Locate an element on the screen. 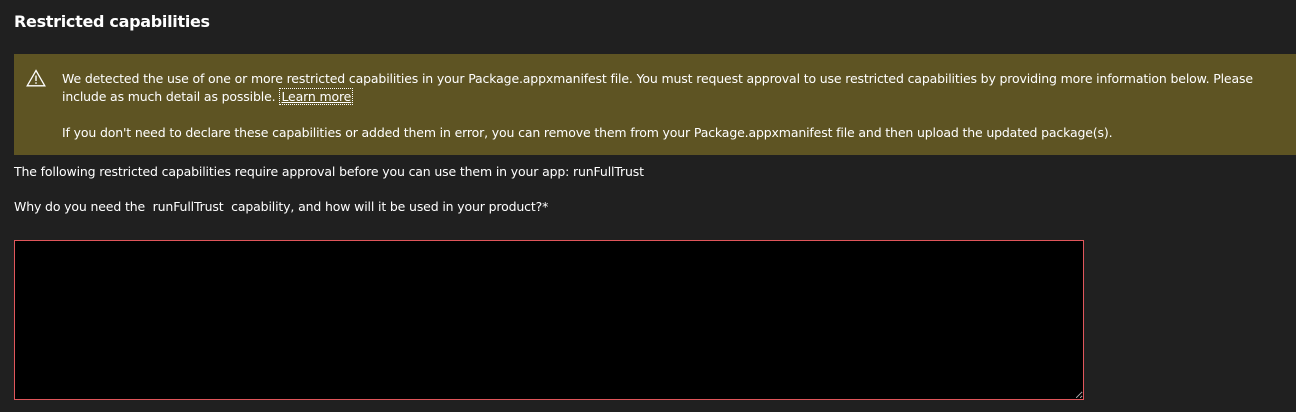 This screenshot has height=412, width=1296. section-title: Restricted capabilities is located at coordinates (112, 21).